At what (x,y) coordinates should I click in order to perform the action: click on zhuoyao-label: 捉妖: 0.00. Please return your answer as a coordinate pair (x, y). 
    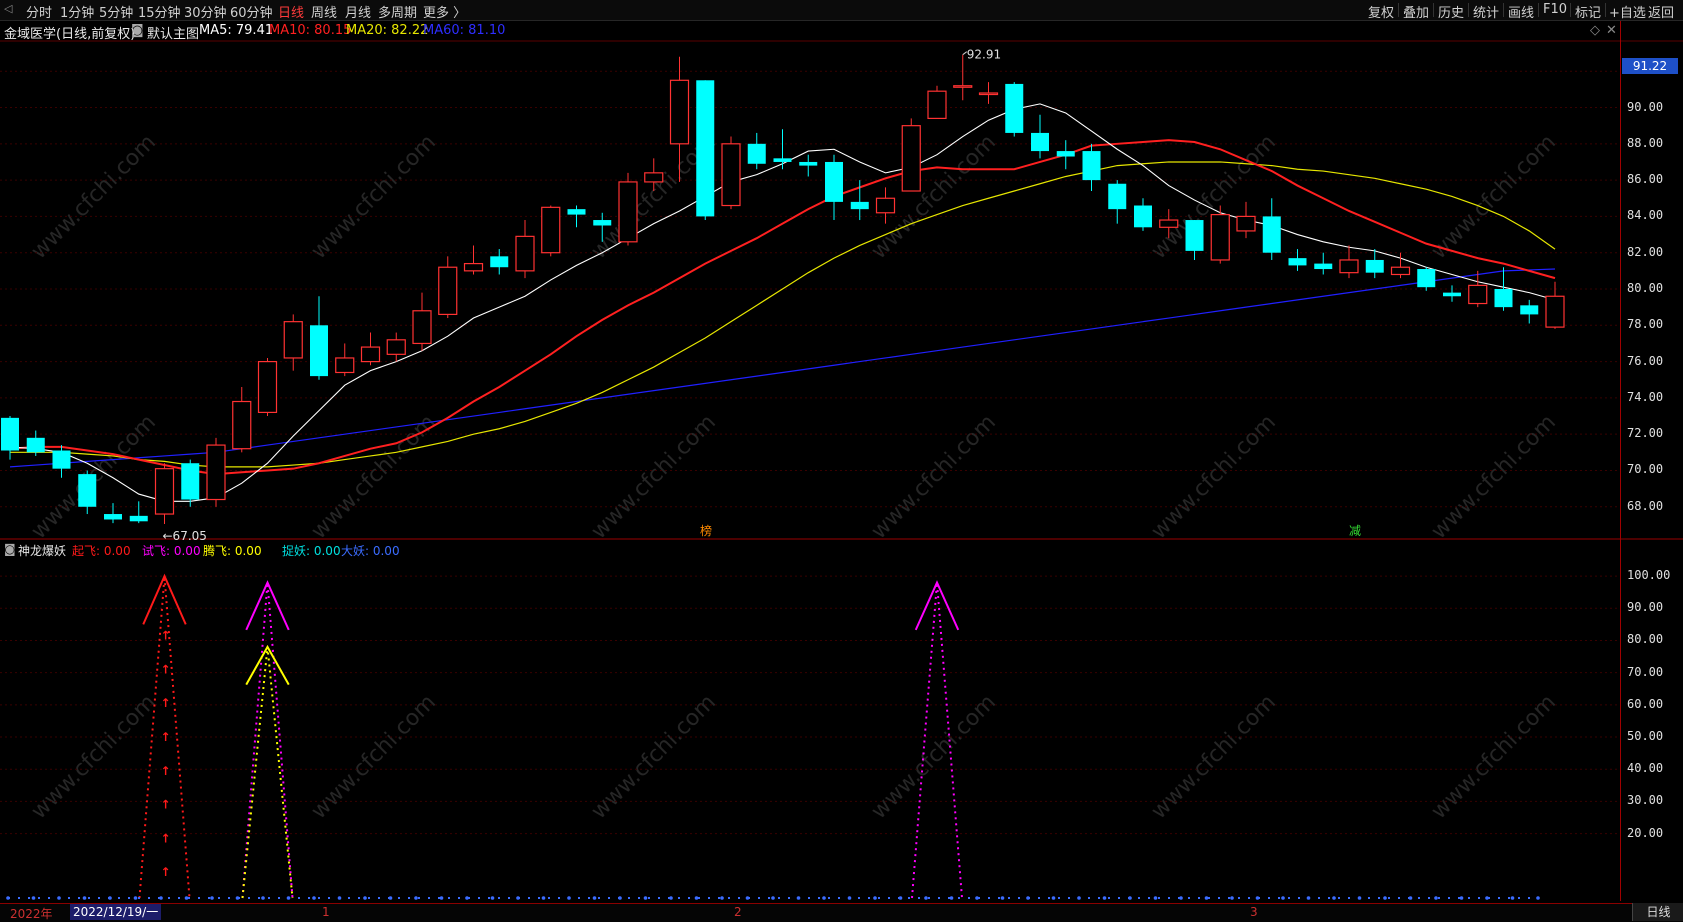
    Looking at the image, I should click on (311, 551).